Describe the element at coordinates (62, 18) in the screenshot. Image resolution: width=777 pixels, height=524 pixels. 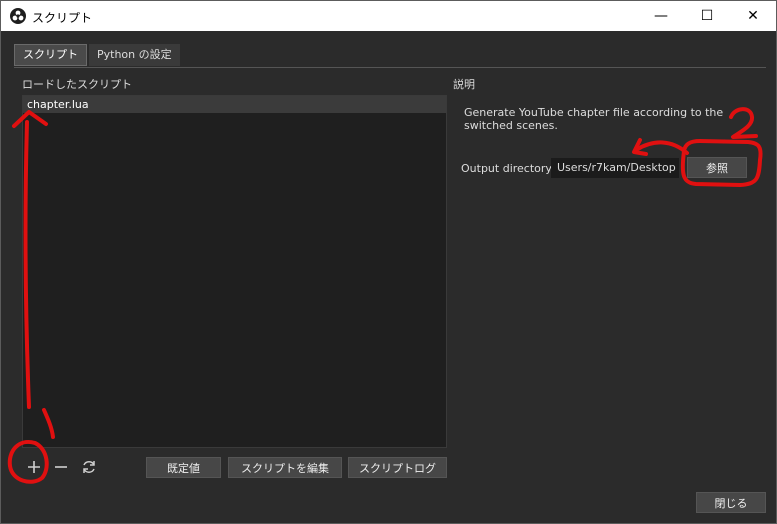
I see `window-title: スクリプト` at that location.